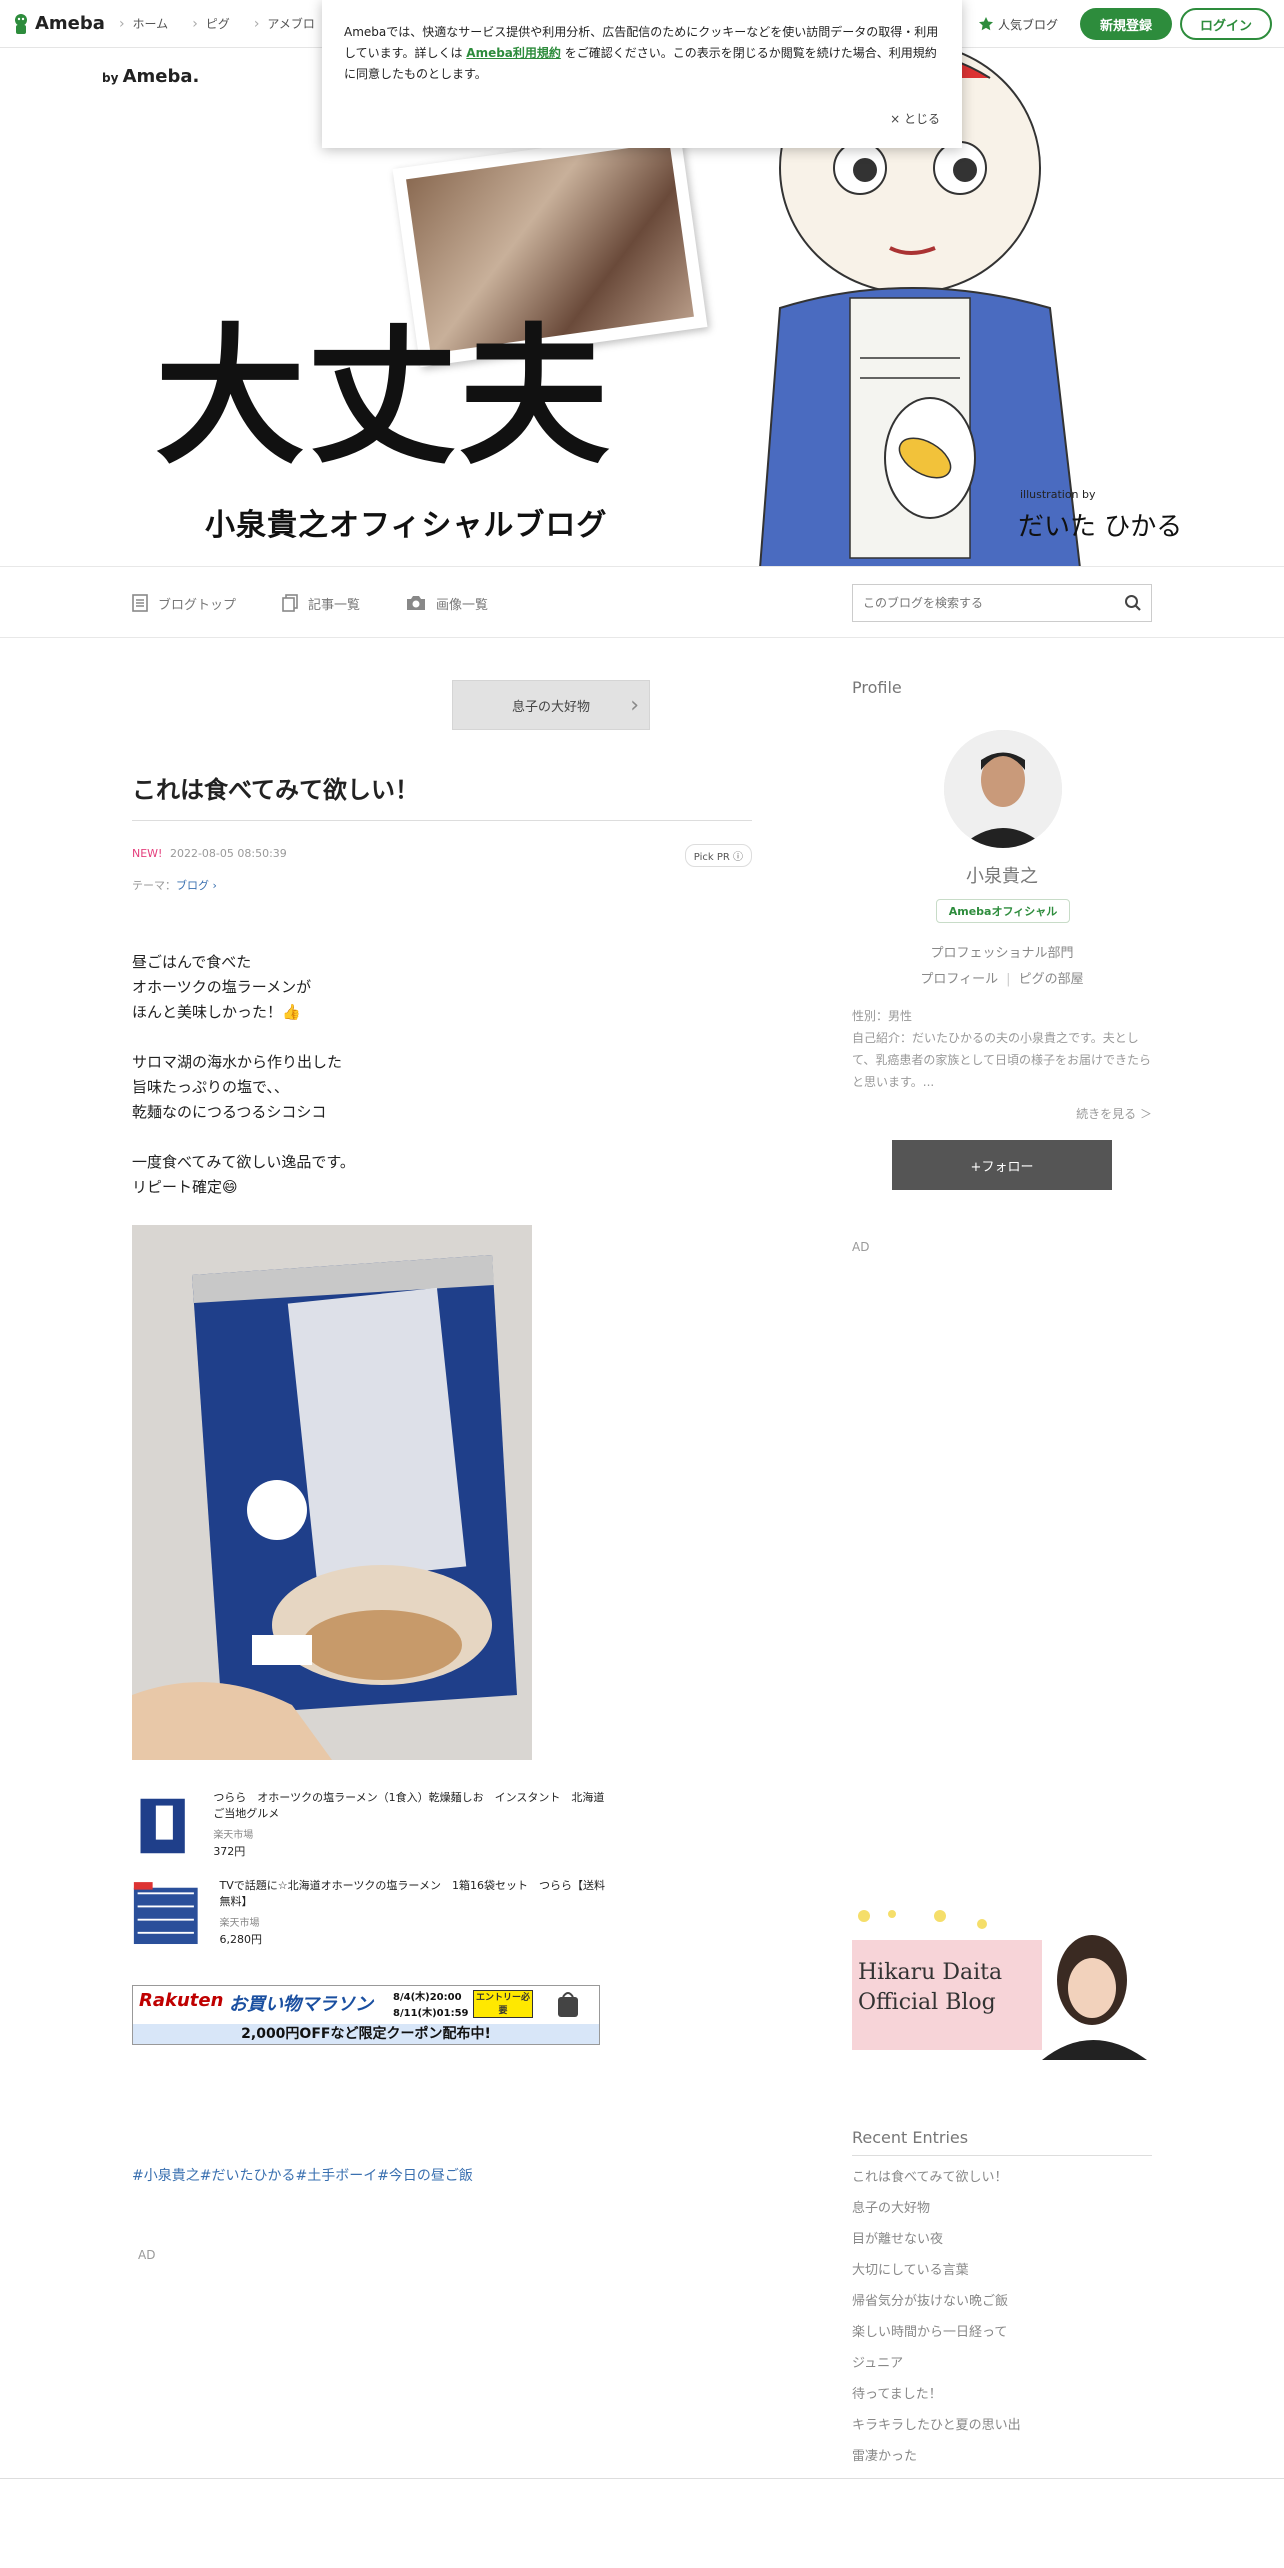 The image size is (1284, 2568). Describe the element at coordinates (984, 603) in the screenshot. I see `search-input` at that location.